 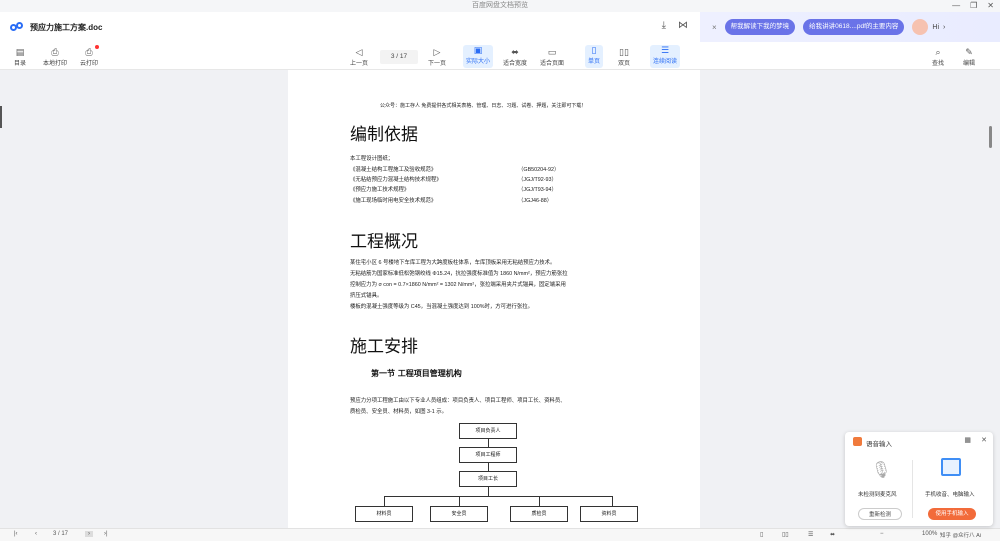 I want to click on org-box-quality: 质检员, so click(x=539, y=514).